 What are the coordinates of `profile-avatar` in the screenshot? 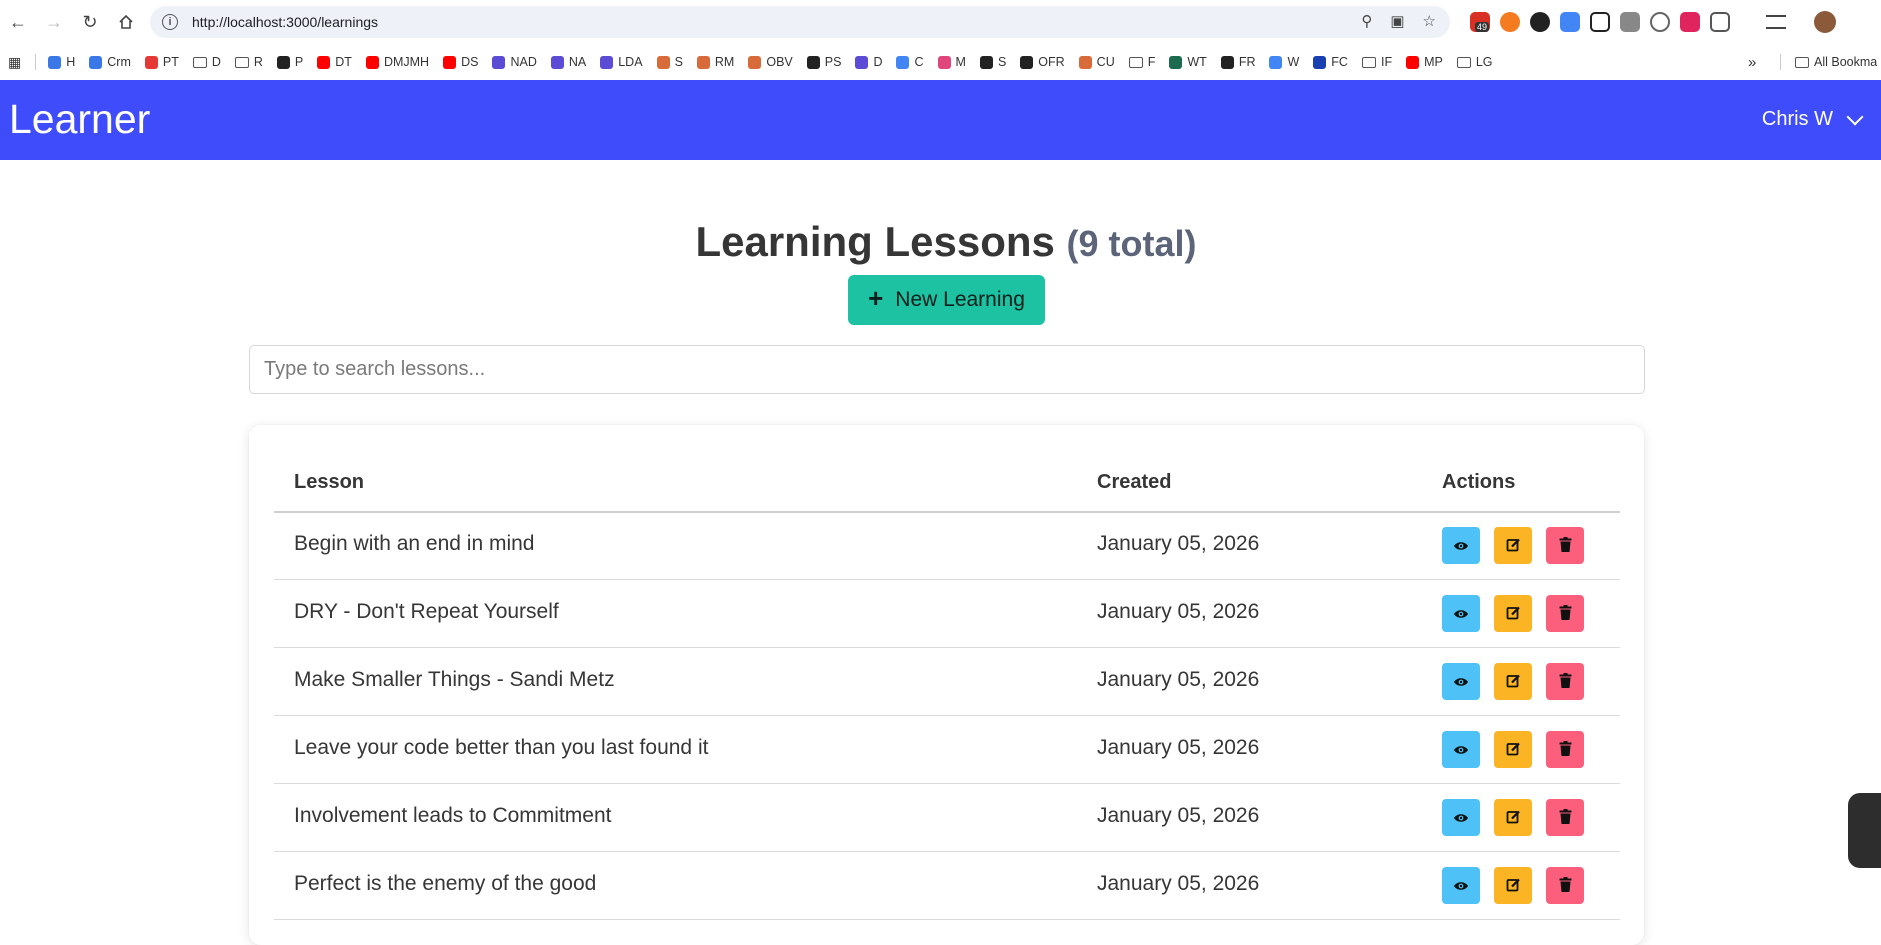 It's located at (1825, 22).